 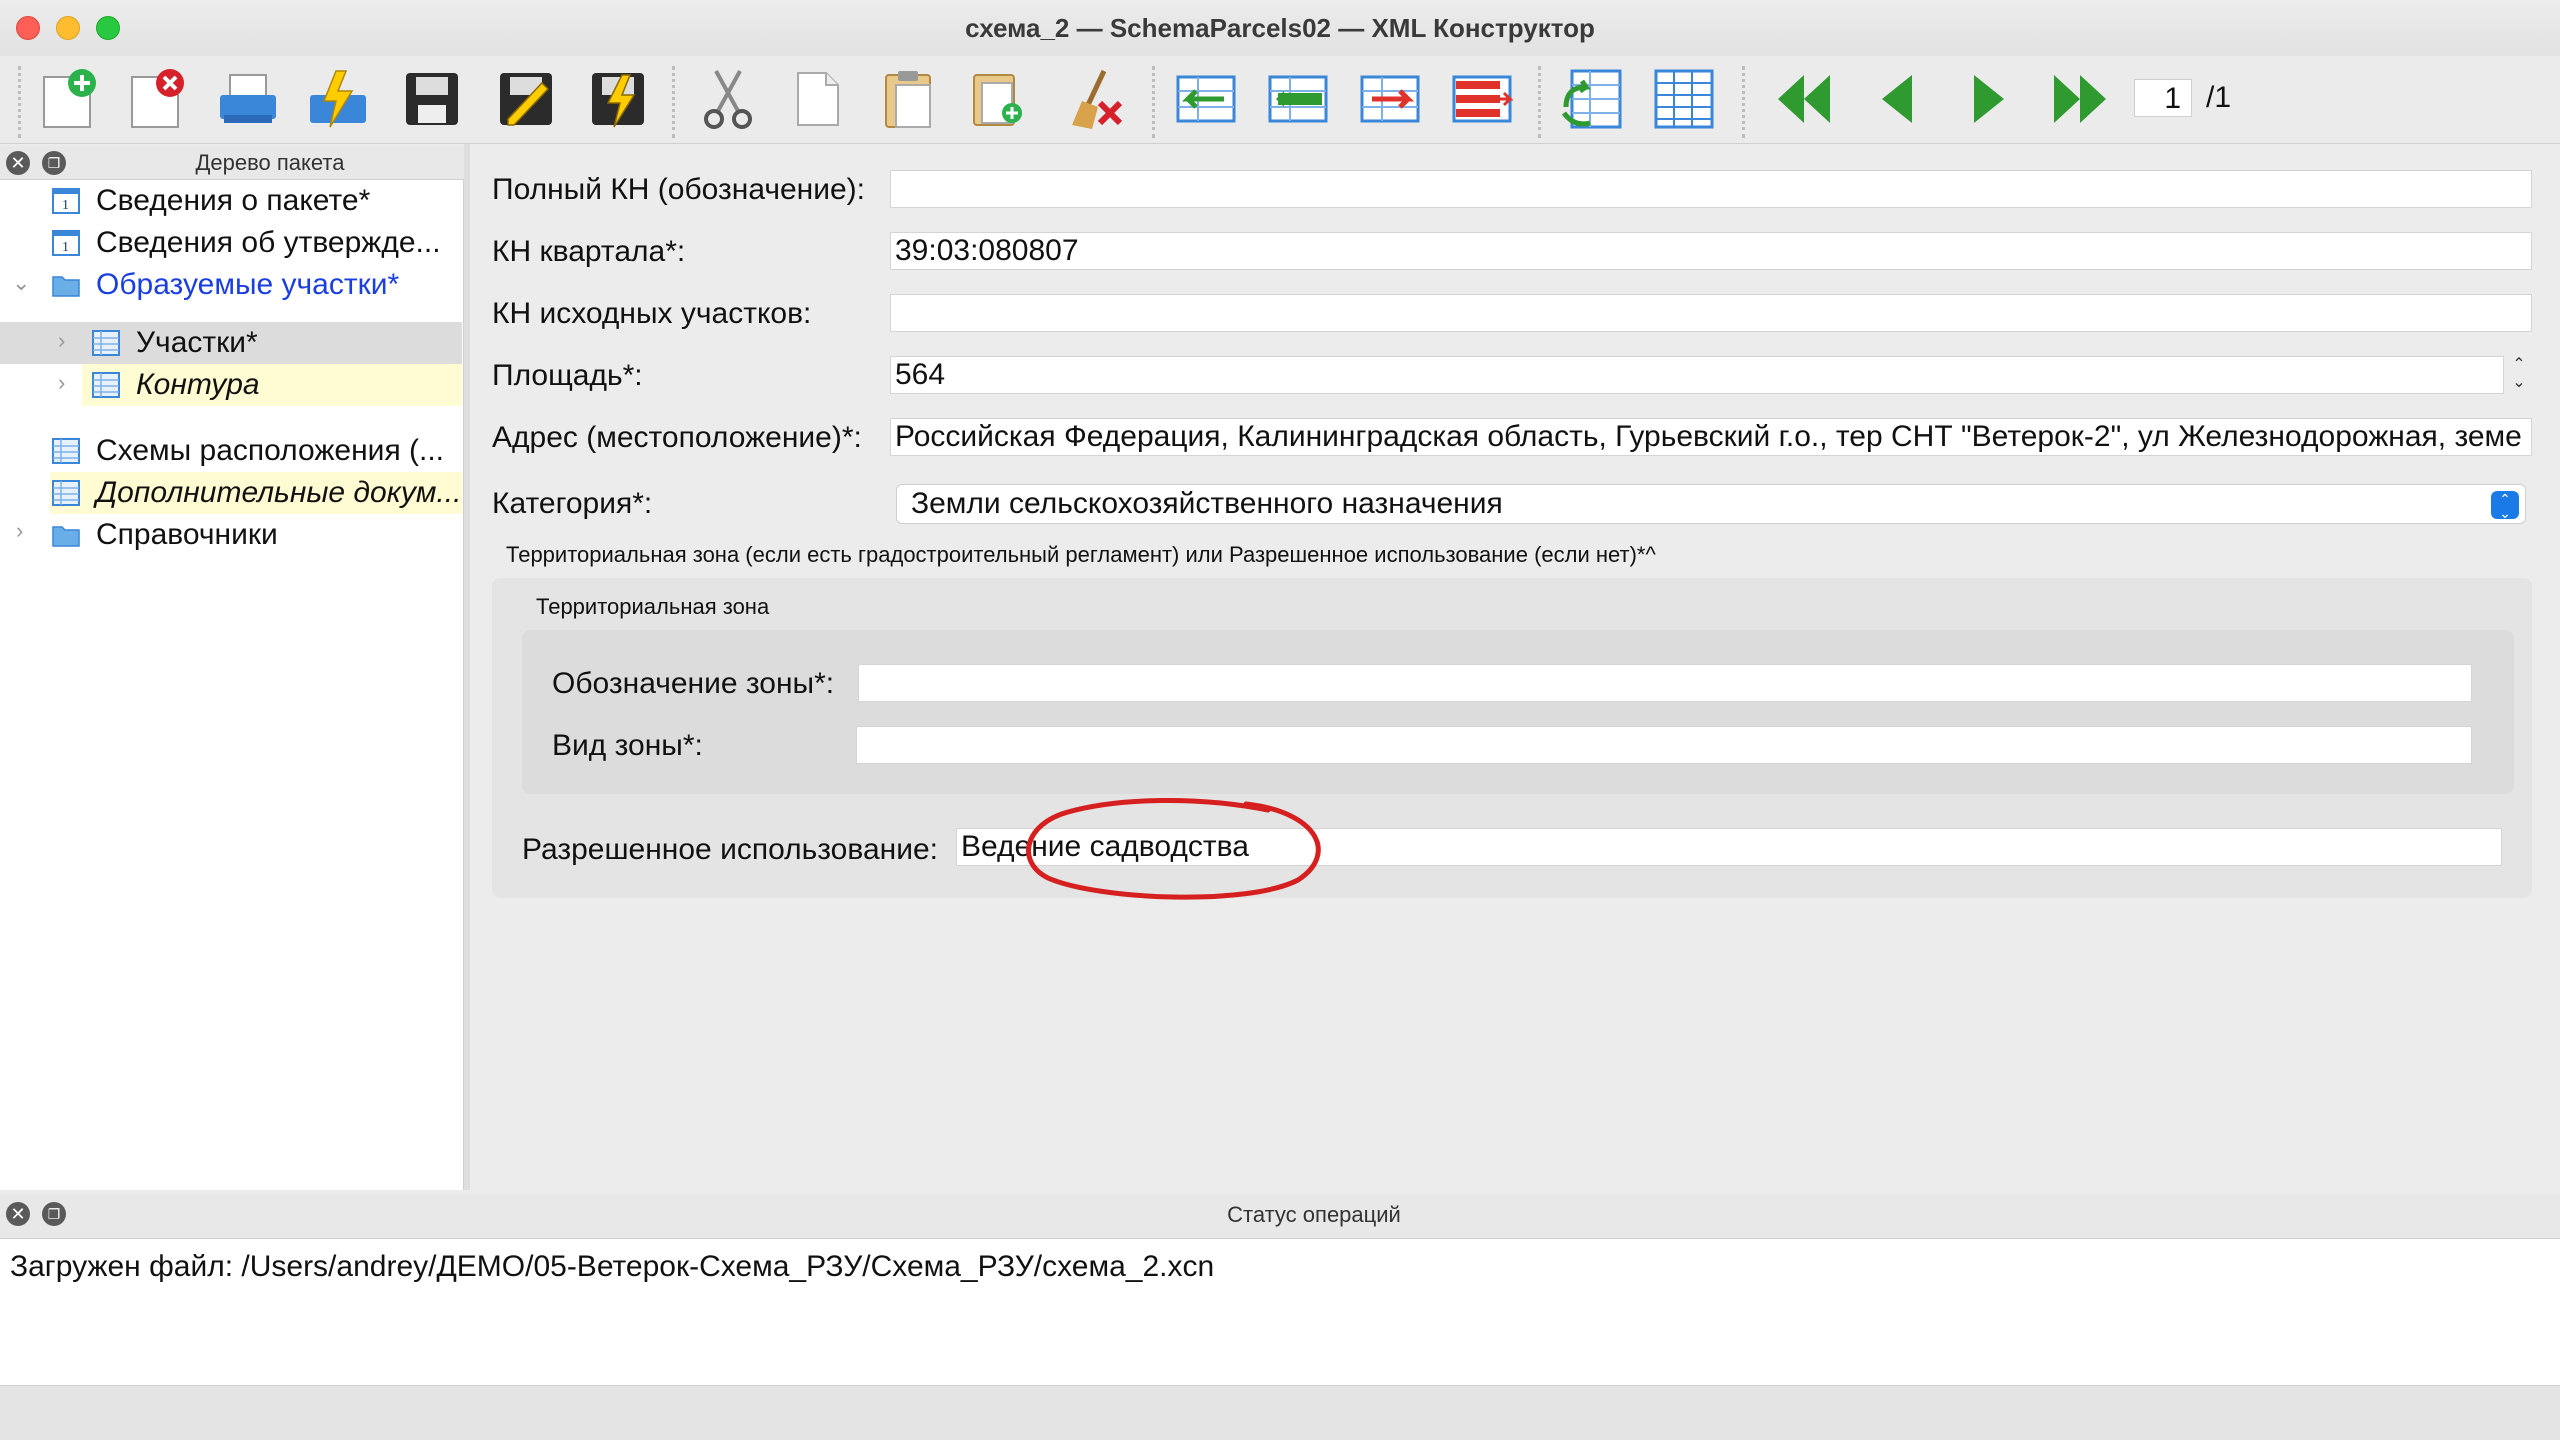 What do you see at coordinates (693, 683) in the screenshot?
I see `zone-code-label: Обозначение зоны*:` at bounding box center [693, 683].